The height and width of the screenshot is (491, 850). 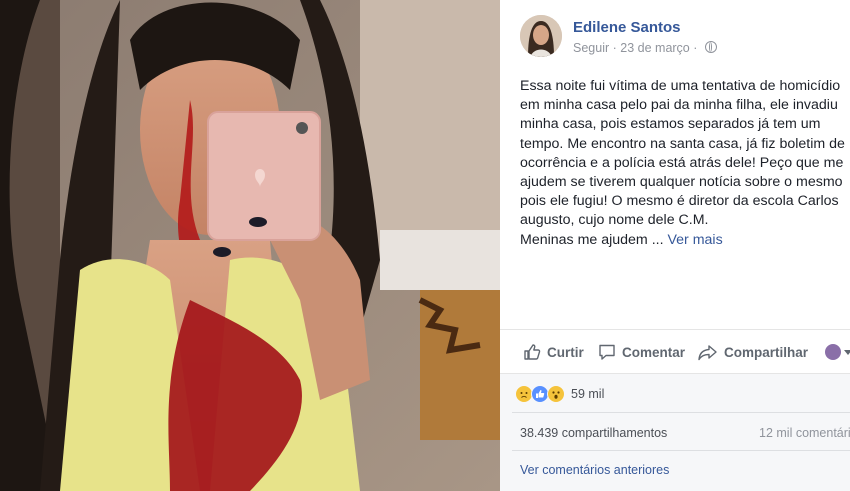 I want to click on shares-count: 38.439 compartilhamentos, so click(x=593, y=433).